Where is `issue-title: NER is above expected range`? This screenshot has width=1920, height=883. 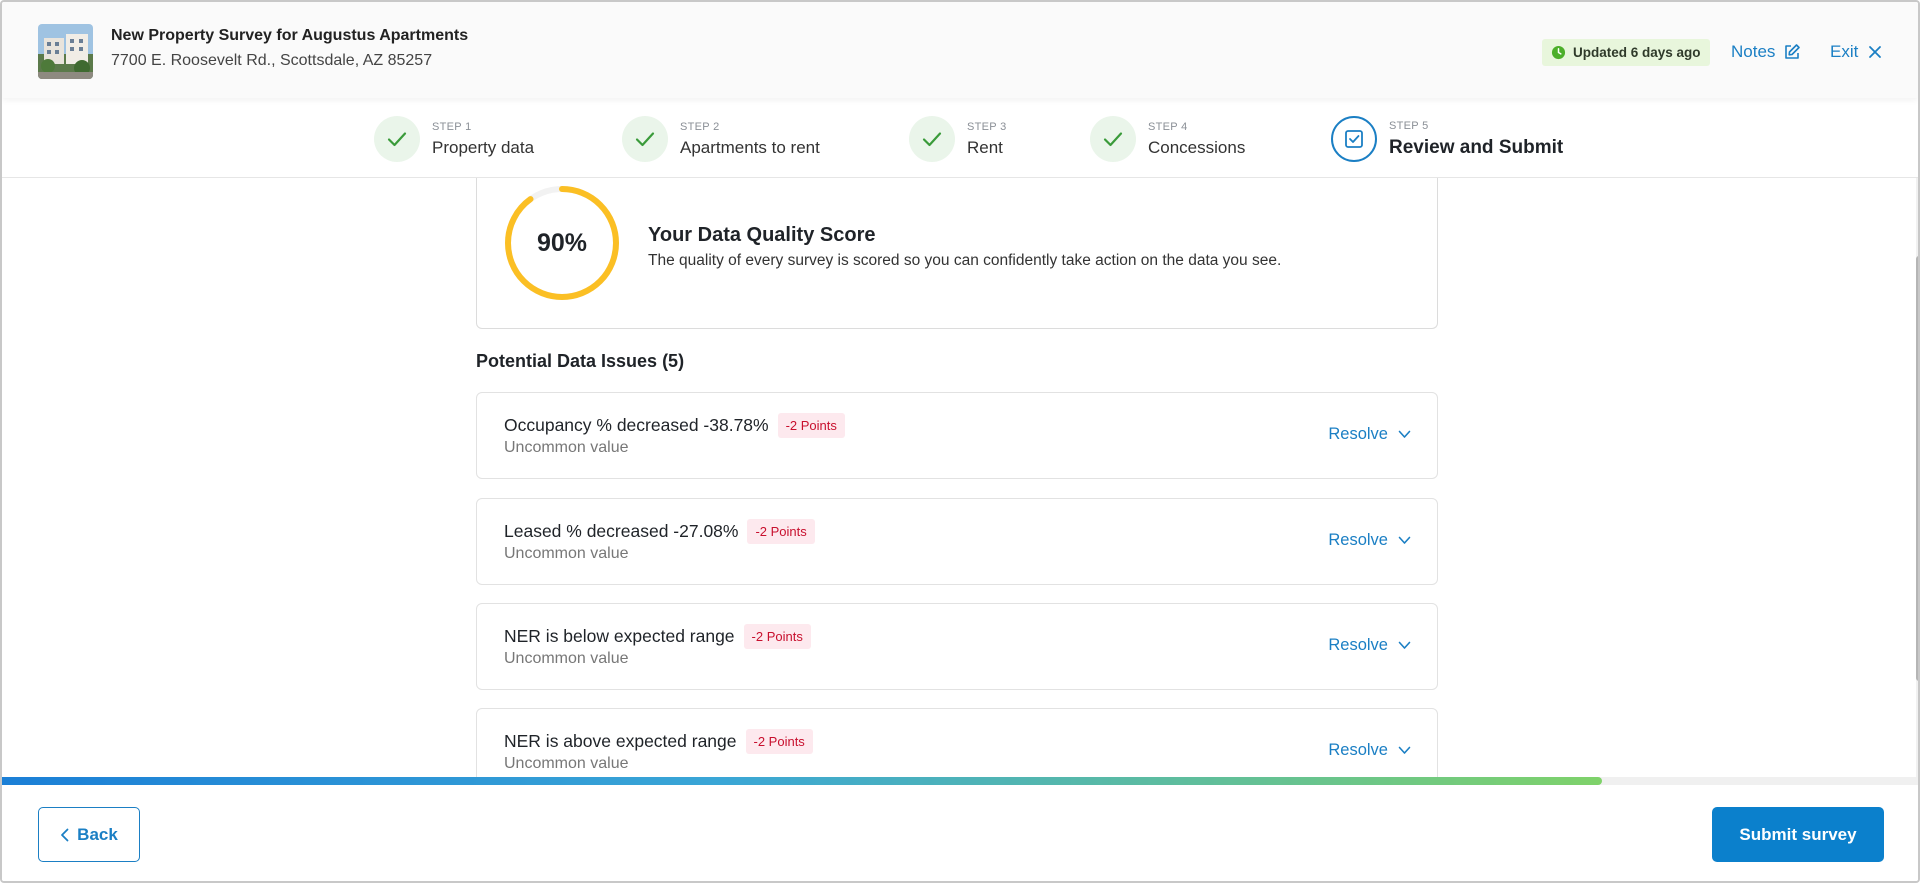 issue-title: NER is above expected range is located at coordinates (620, 741).